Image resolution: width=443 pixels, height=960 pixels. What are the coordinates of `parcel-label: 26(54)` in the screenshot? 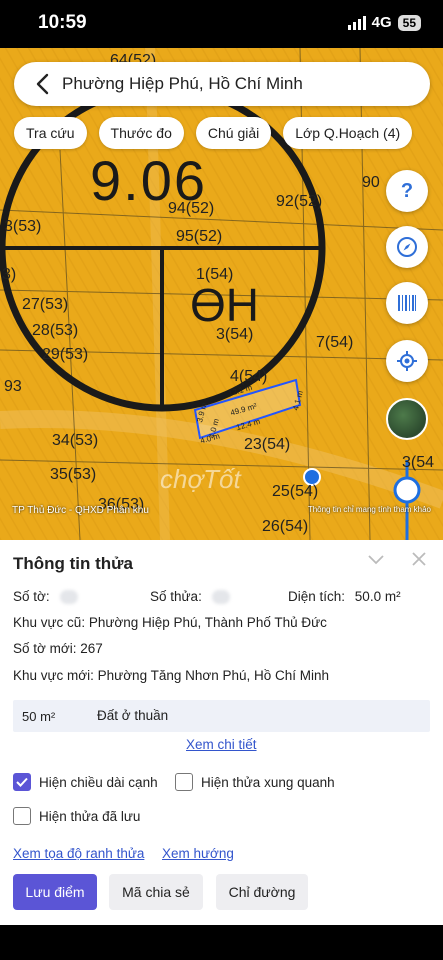 It's located at (285, 526).